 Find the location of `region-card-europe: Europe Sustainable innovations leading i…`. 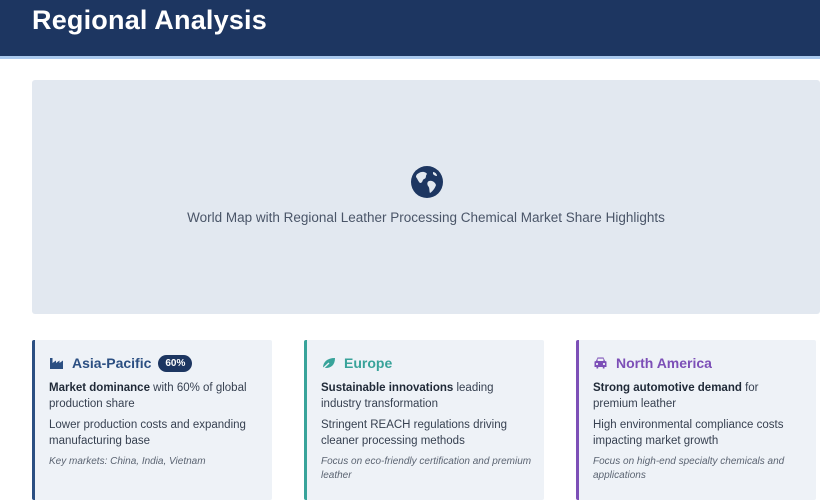

region-card-europe: Europe Sustainable innovations leading i… is located at coordinates (424, 420).